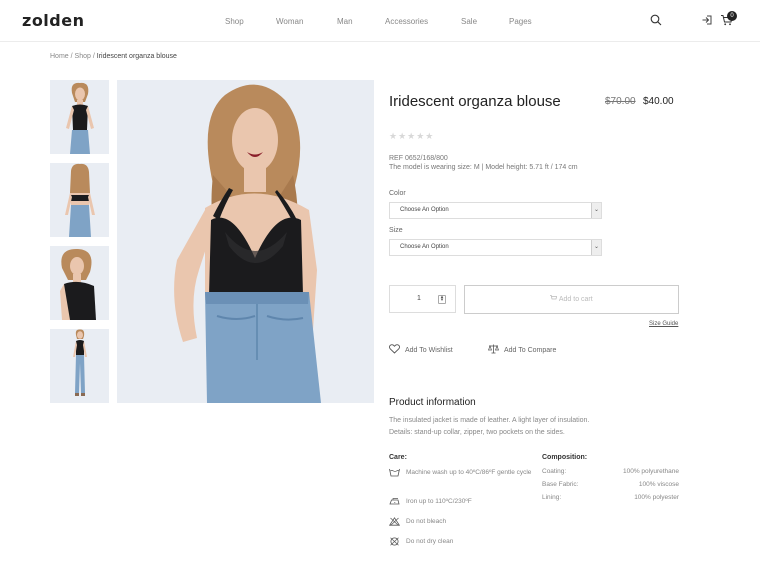  What do you see at coordinates (469, 21) in the screenshot?
I see `nav-sale: Sale` at bounding box center [469, 21].